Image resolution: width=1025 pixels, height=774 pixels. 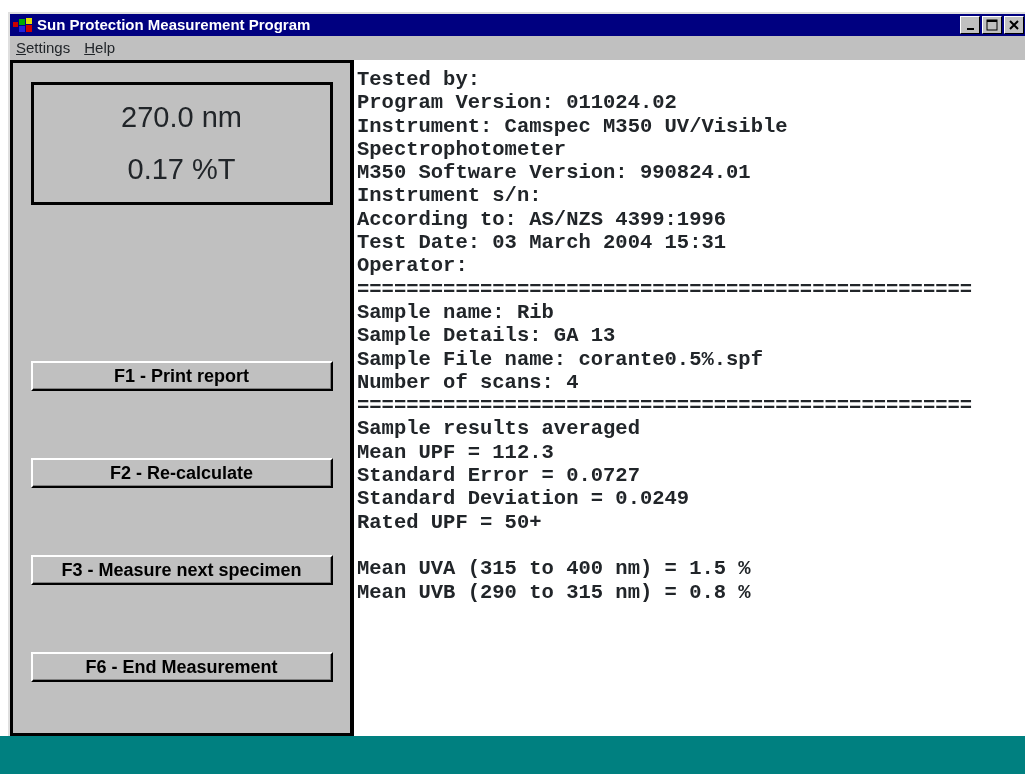 What do you see at coordinates (524, 499) in the screenshot?
I see `report-line: Standard Deviation = 0.0249` at bounding box center [524, 499].